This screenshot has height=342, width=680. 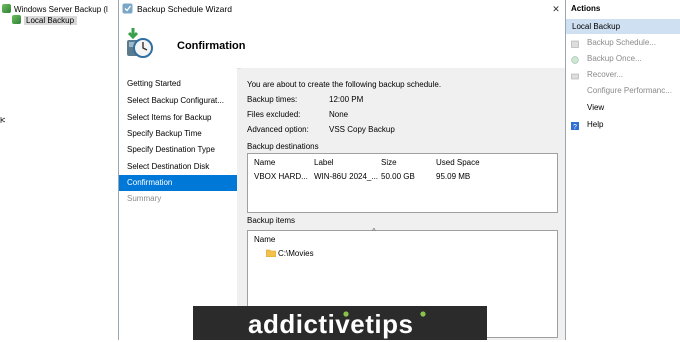 I want to click on actions-header: Actions, so click(x=586, y=8).